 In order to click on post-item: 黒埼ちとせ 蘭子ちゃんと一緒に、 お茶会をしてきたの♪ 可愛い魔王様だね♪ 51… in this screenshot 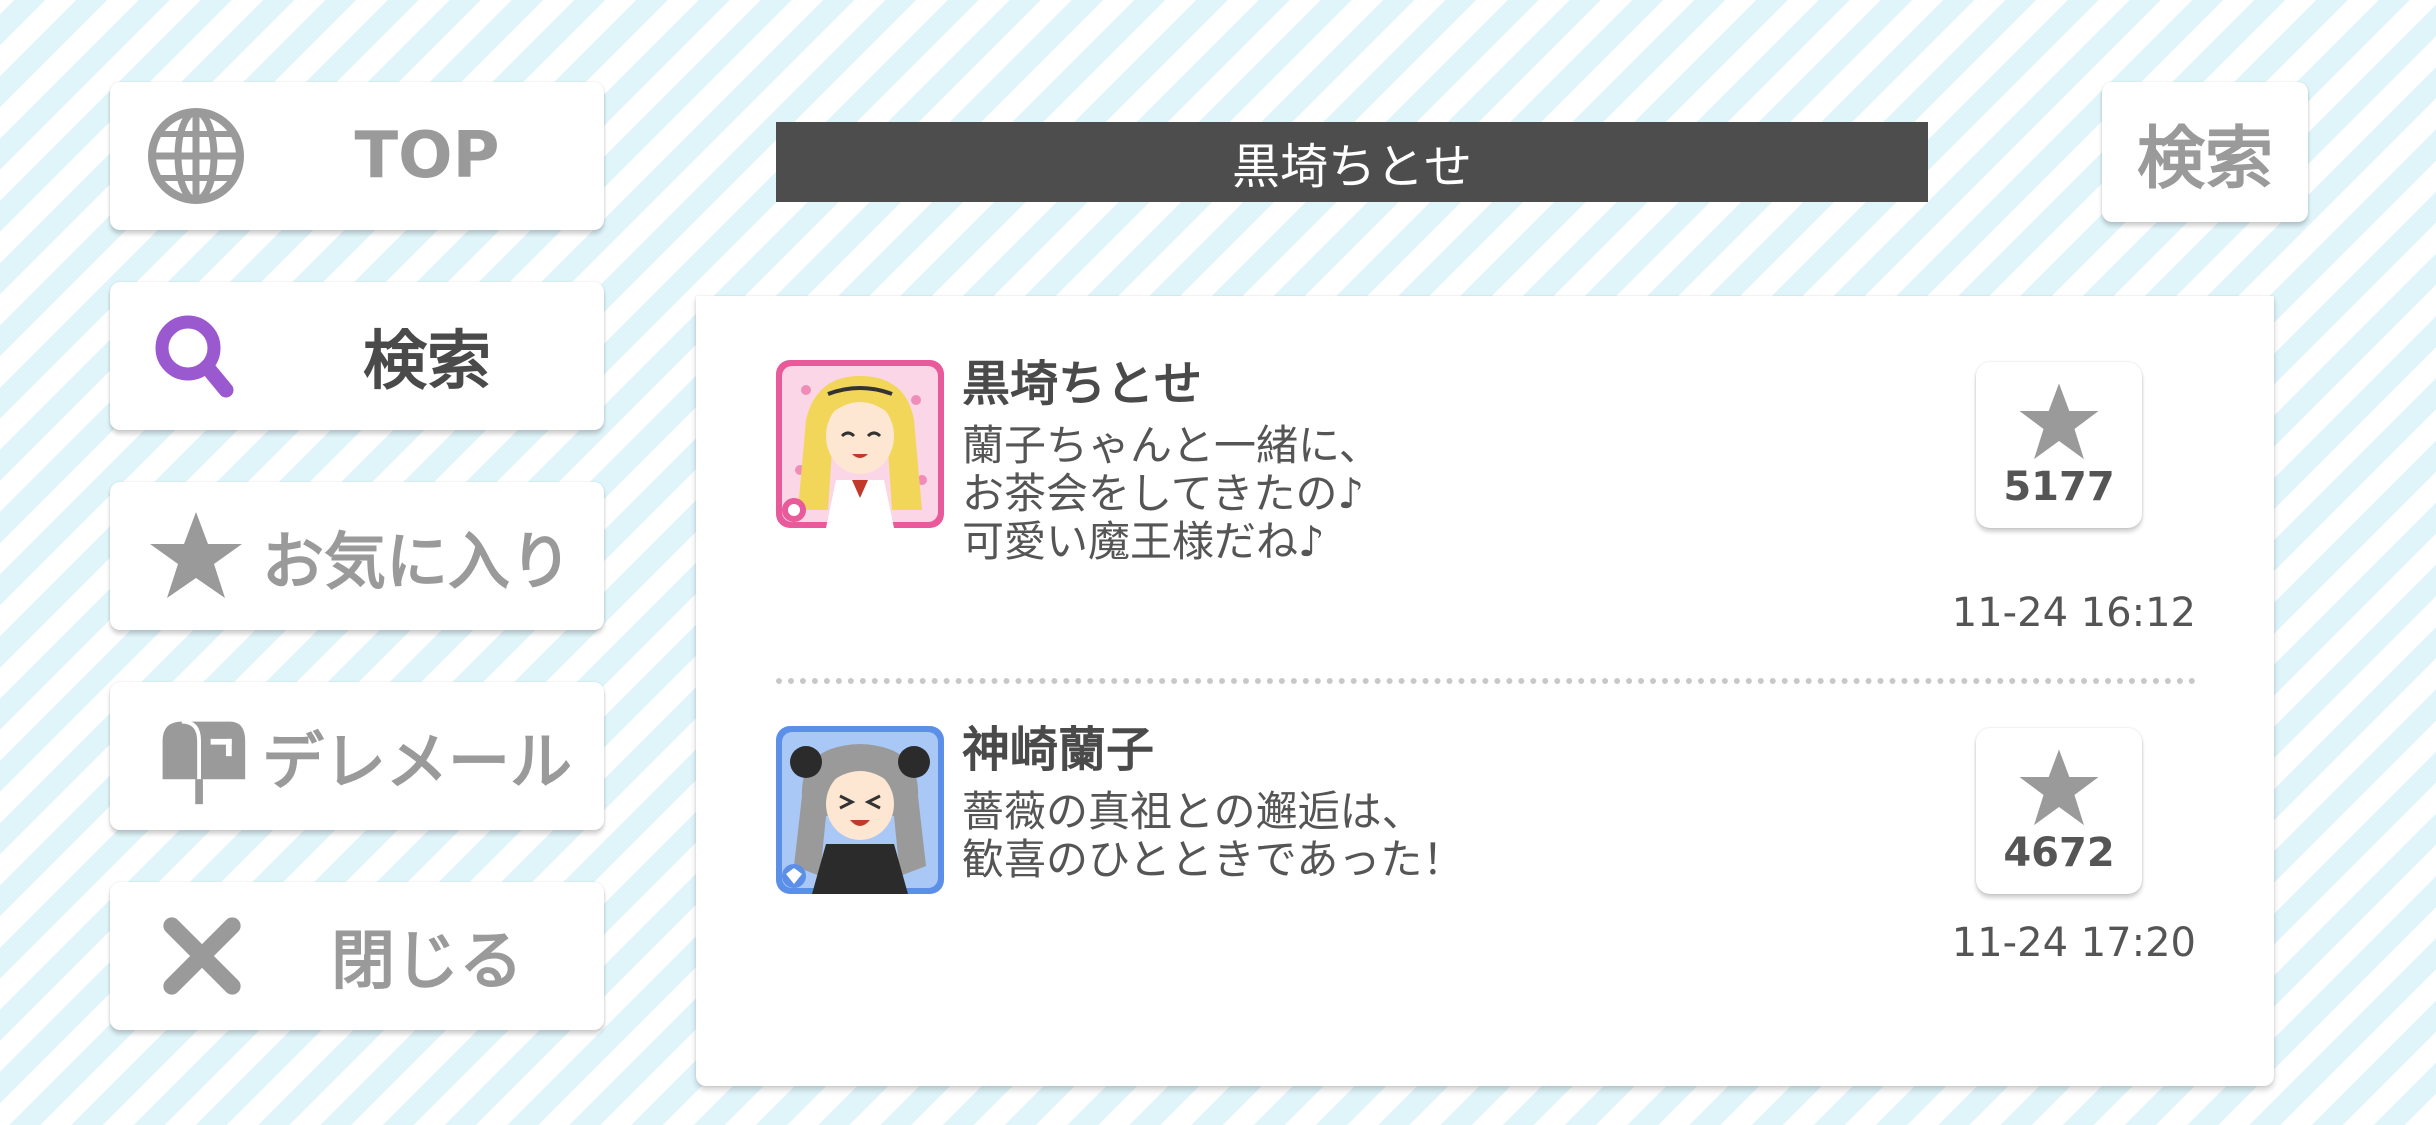, I will do `click(1486, 500)`.